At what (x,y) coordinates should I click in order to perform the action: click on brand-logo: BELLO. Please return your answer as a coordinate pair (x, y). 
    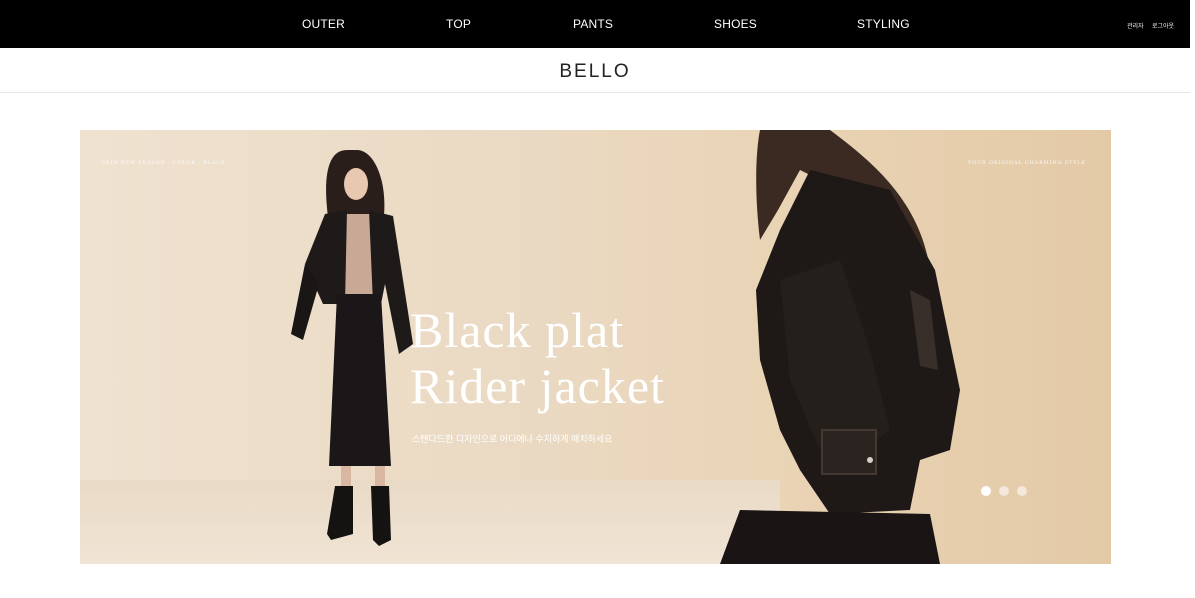
    Looking at the image, I should click on (595, 72).